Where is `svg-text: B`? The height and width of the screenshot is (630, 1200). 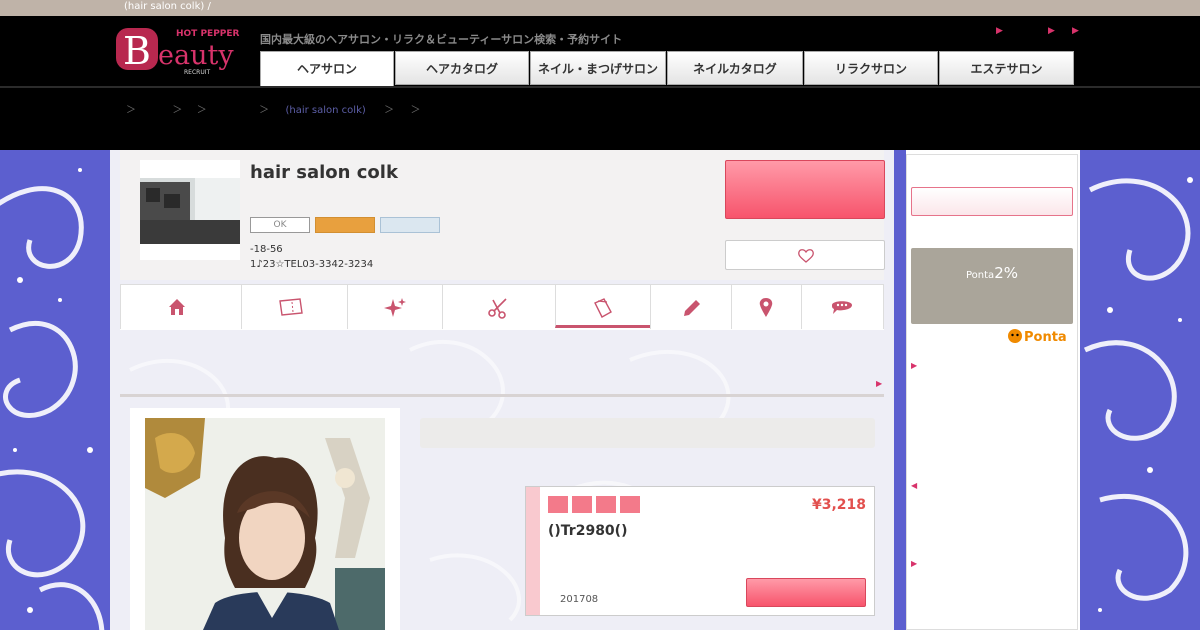
svg-text: B is located at coordinates (137, 51).